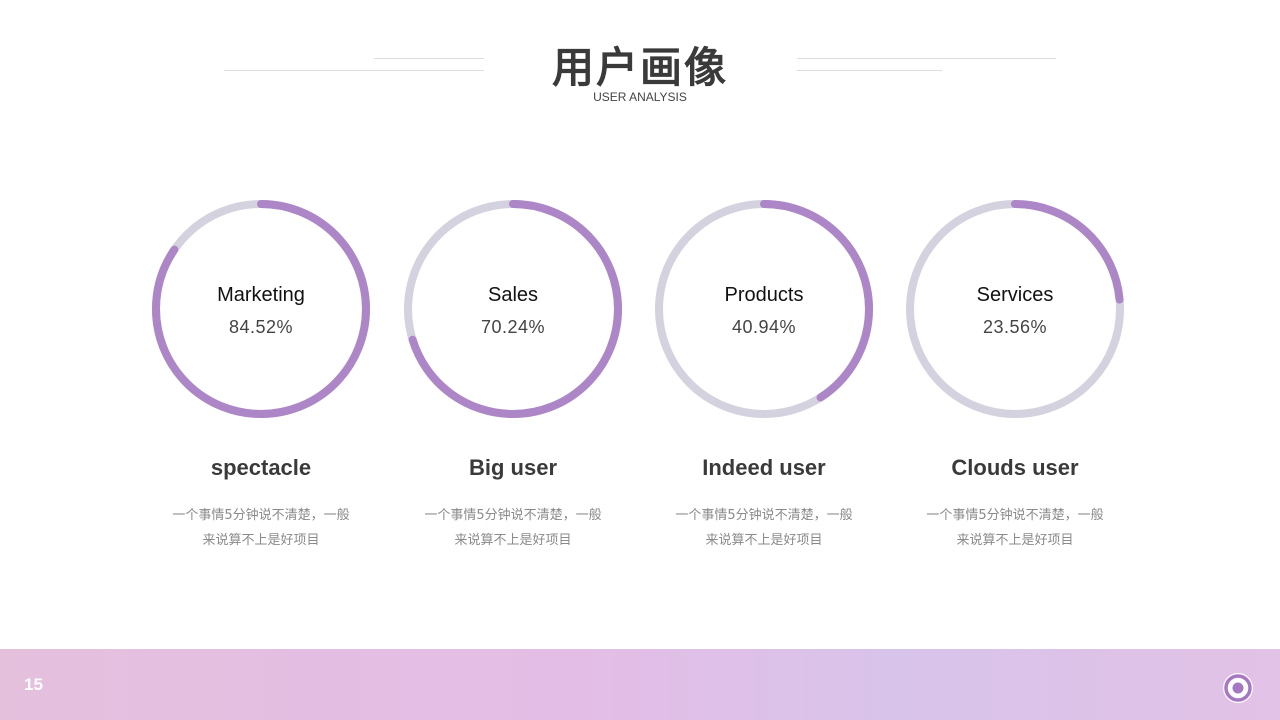  What do you see at coordinates (33, 684) in the screenshot?
I see `page-number: 15` at bounding box center [33, 684].